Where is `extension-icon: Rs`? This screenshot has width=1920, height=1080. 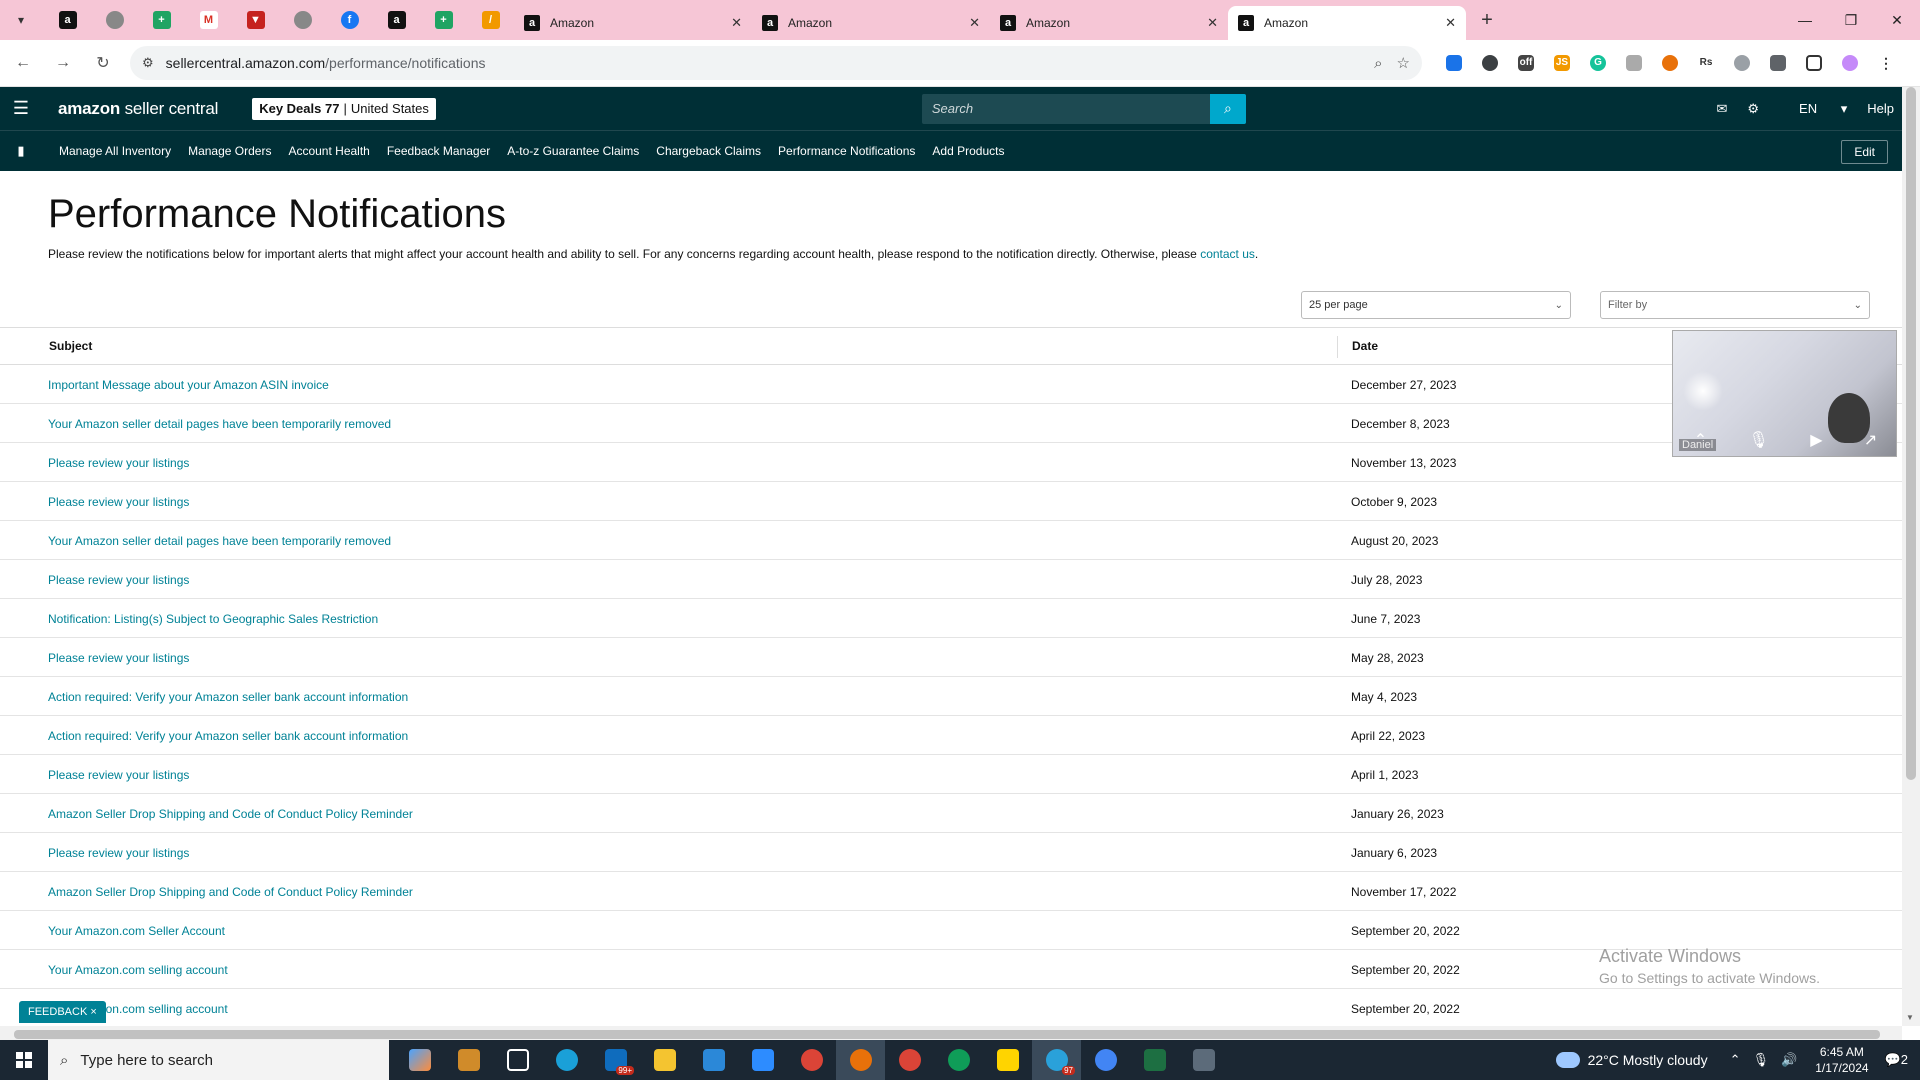
extension-icon: Rs is located at coordinates (1706, 63).